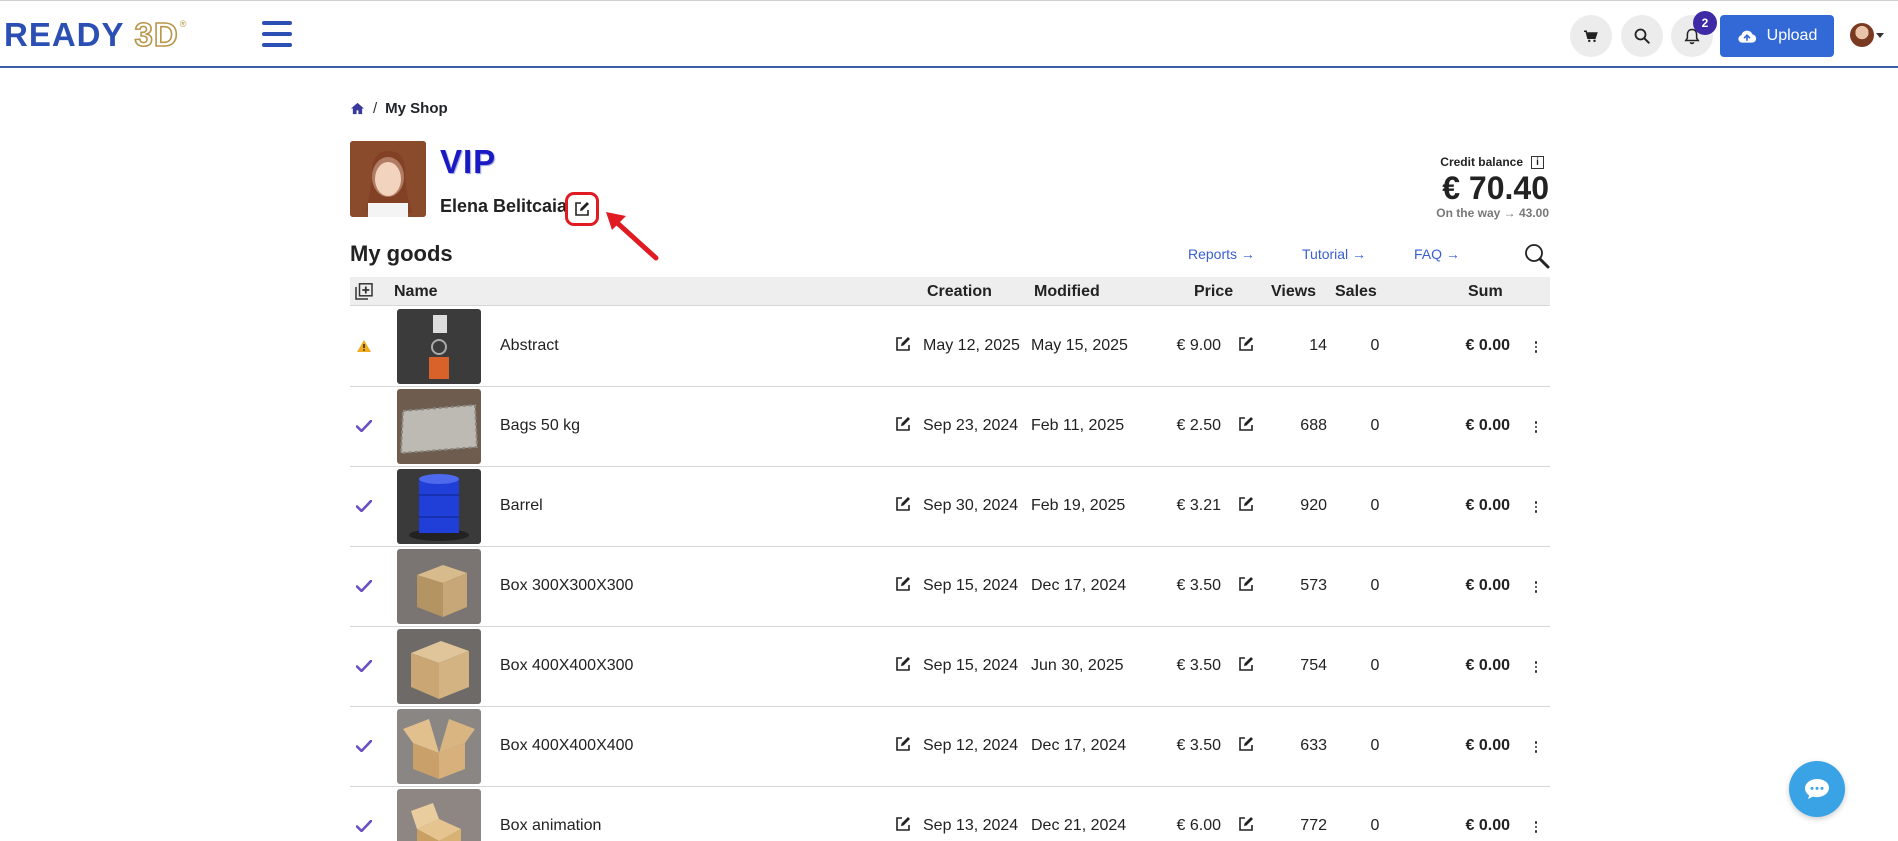 The width and height of the screenshot is (1898, 841). Describe the element at coordinates (1537, 256) in the screenshot. I see `search-goods-icon` at that location.